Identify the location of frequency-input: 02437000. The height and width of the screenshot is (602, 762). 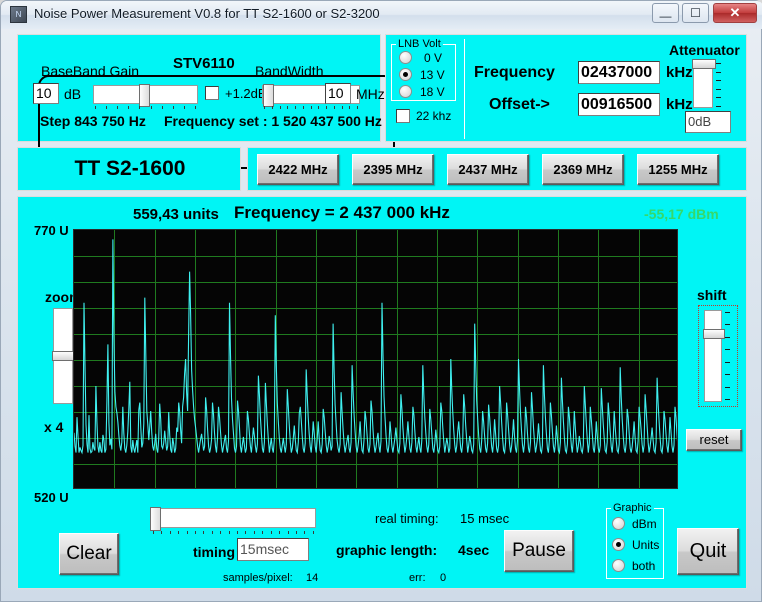
(619, 72).